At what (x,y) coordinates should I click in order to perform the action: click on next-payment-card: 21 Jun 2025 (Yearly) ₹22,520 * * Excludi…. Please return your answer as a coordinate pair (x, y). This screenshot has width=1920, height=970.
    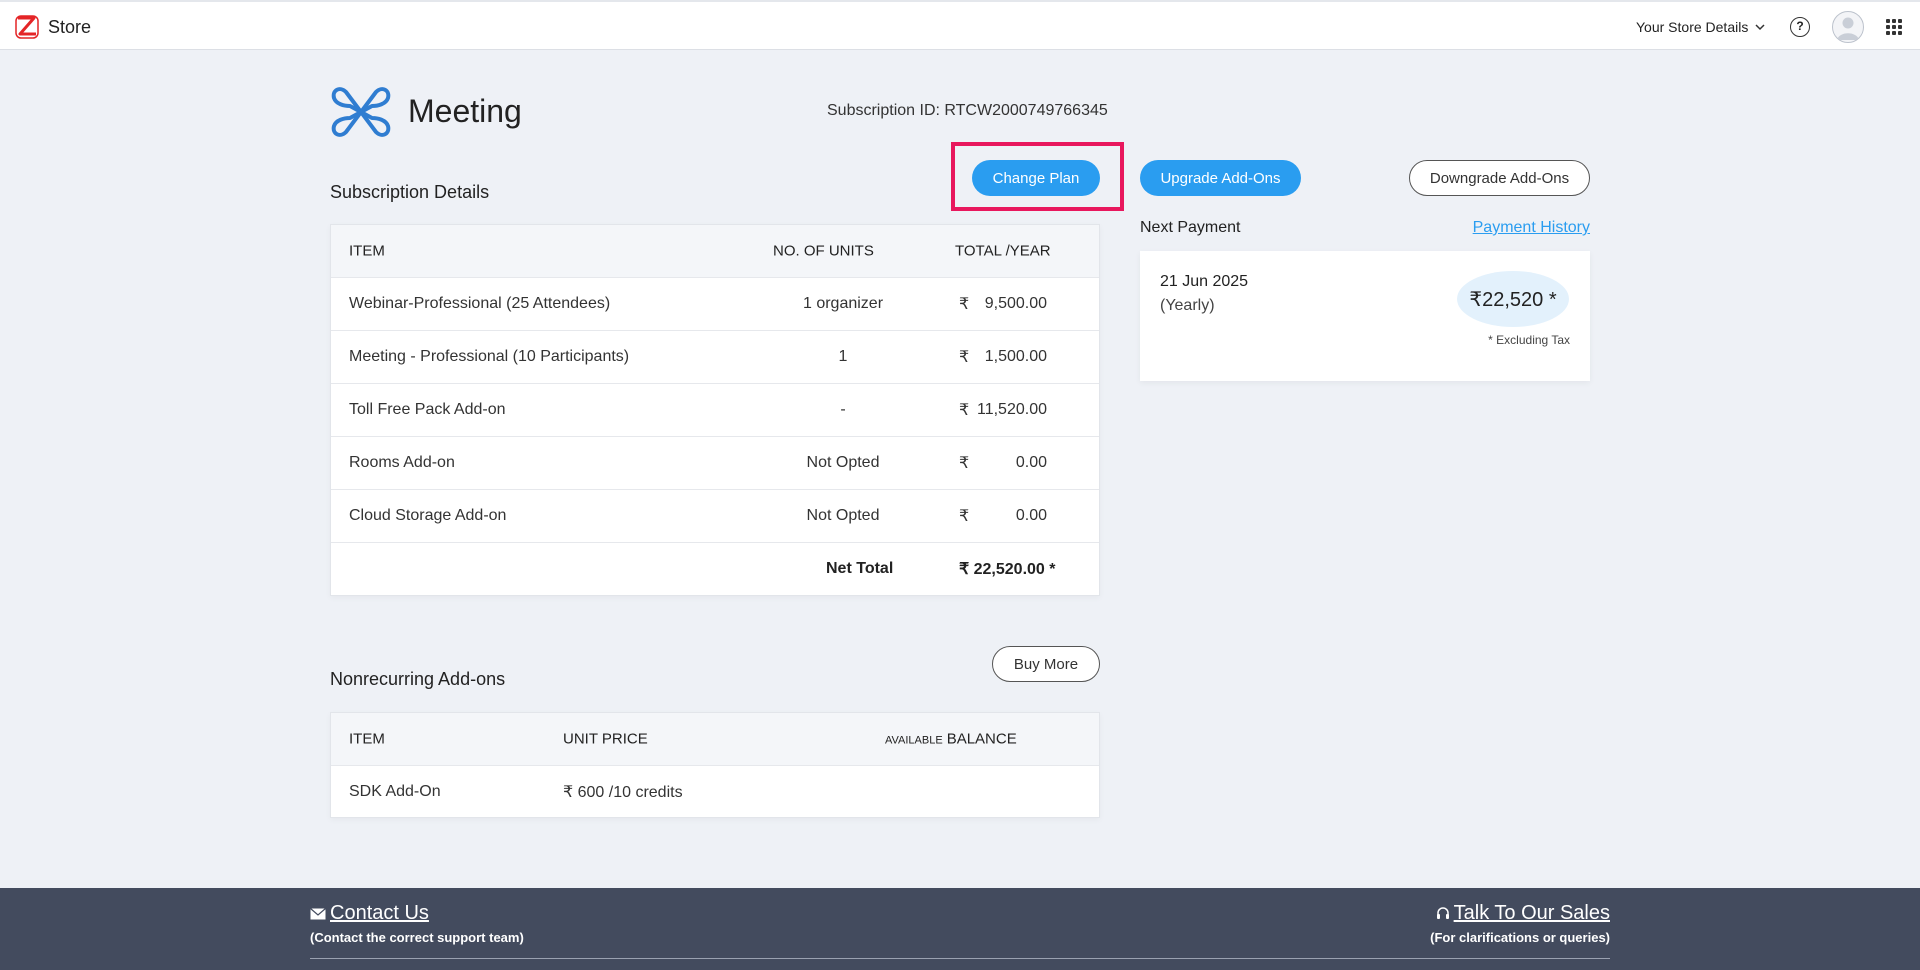
    Looking at the image, I should click on (1365, 316).